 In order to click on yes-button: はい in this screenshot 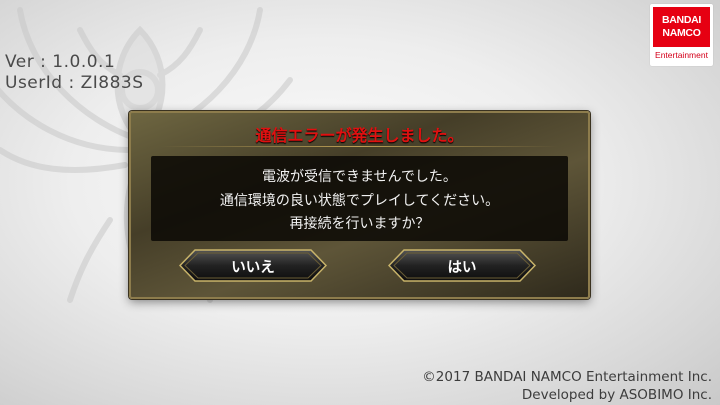, I will do `click(462, 265)`.